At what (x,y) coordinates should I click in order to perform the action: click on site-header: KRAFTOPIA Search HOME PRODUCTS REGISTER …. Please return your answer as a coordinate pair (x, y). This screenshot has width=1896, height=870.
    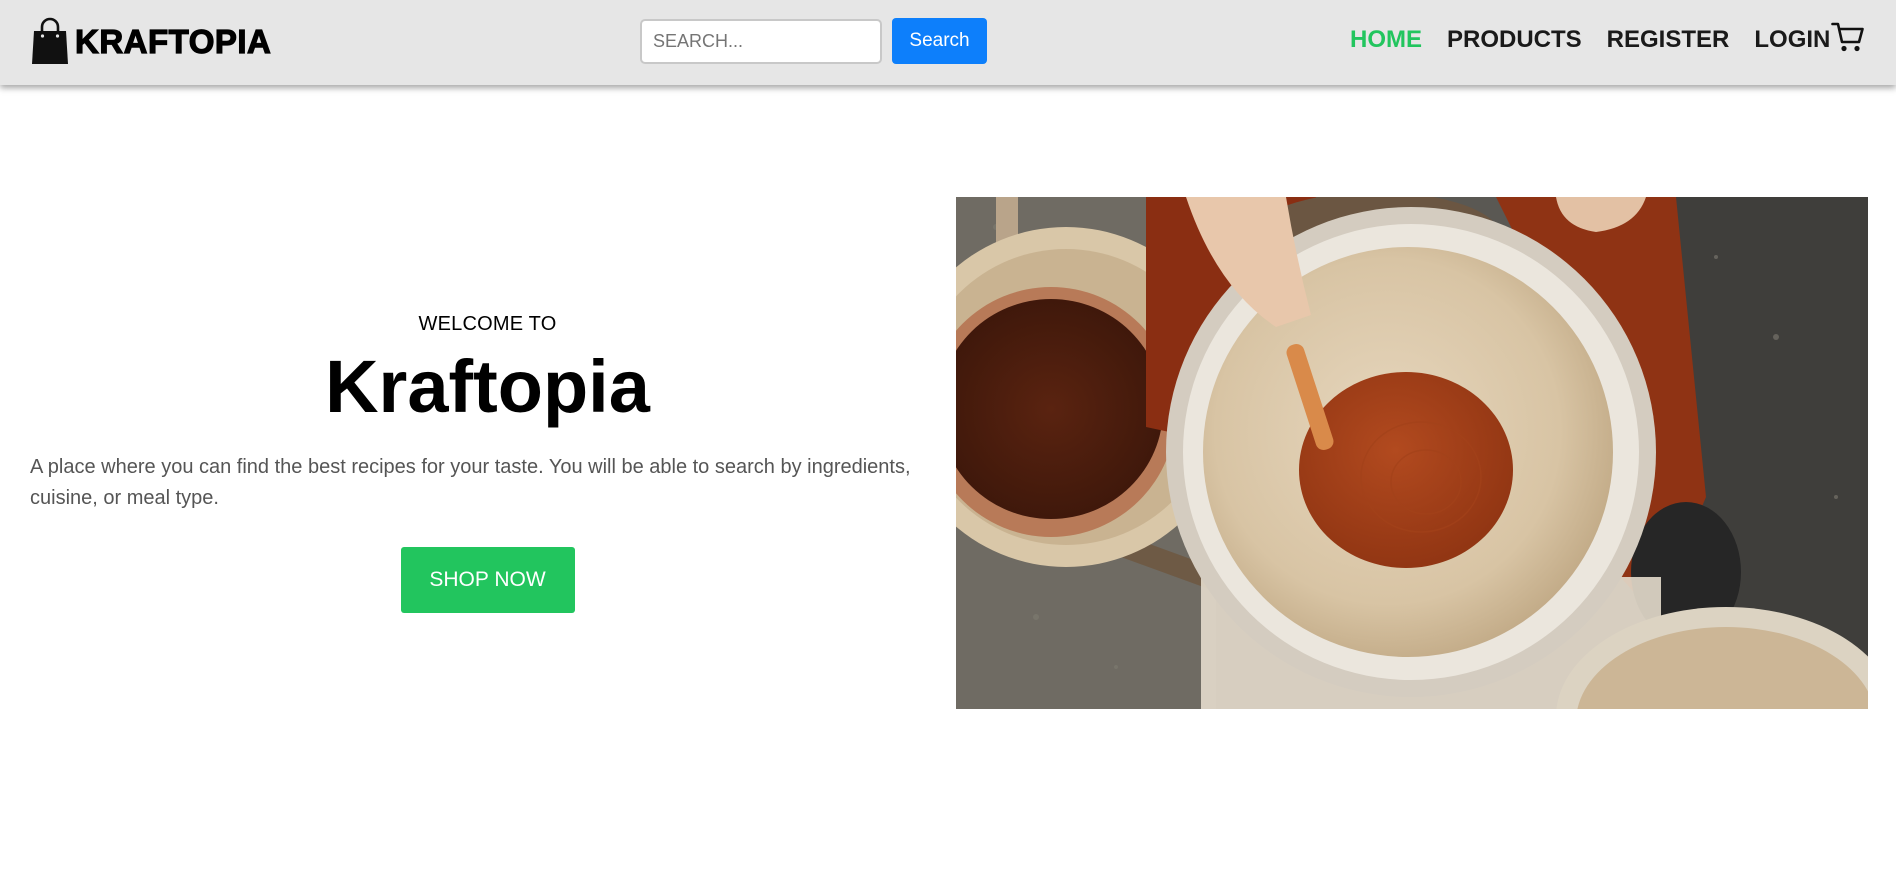
    Looking at the image, I should click on (948, 42).